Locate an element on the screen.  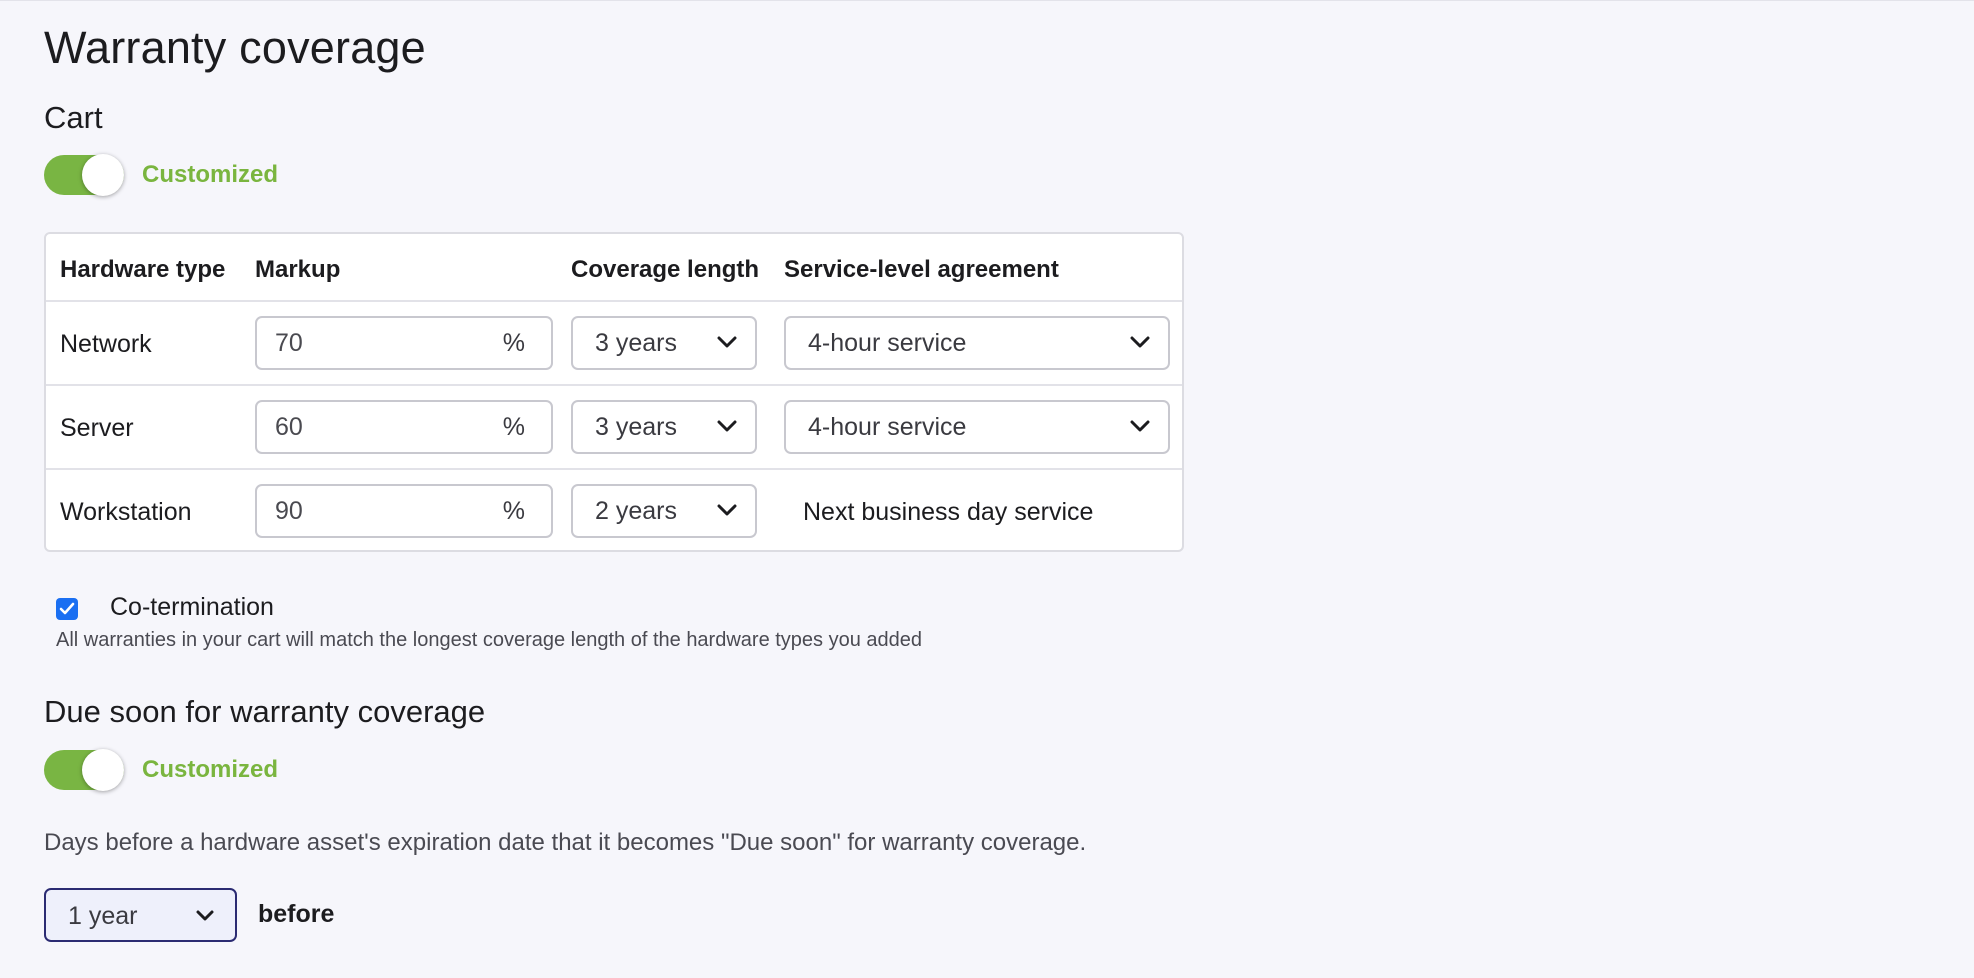
markup-input: 70 % is located at coordinates (404, 343).